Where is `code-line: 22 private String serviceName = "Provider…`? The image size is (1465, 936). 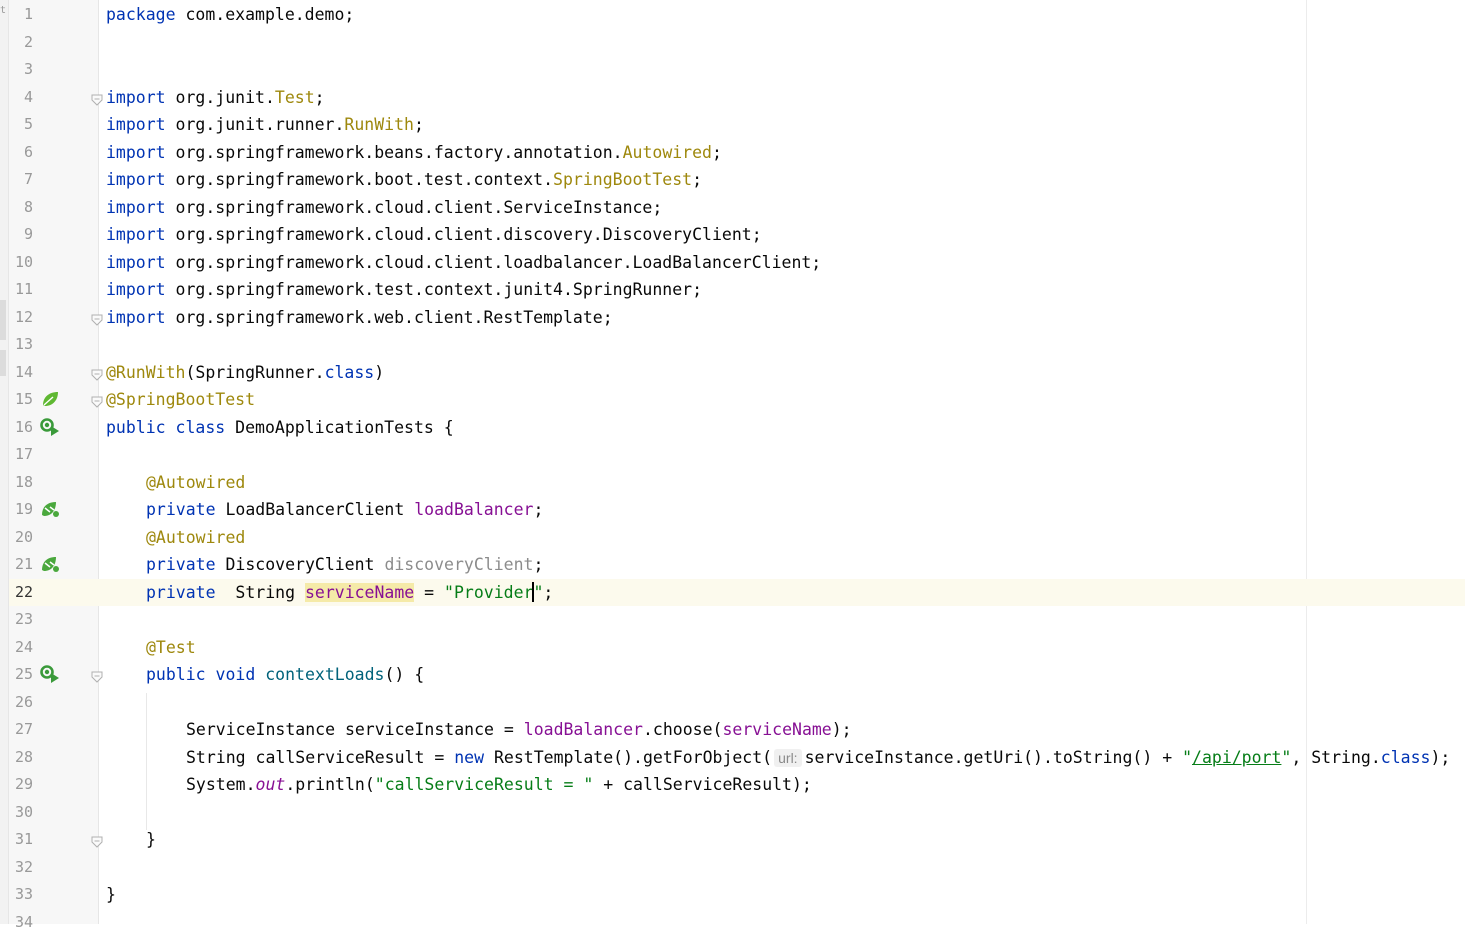
code-line: 22 private String serviceName = "Provider… is located at coordinates (732, 593).